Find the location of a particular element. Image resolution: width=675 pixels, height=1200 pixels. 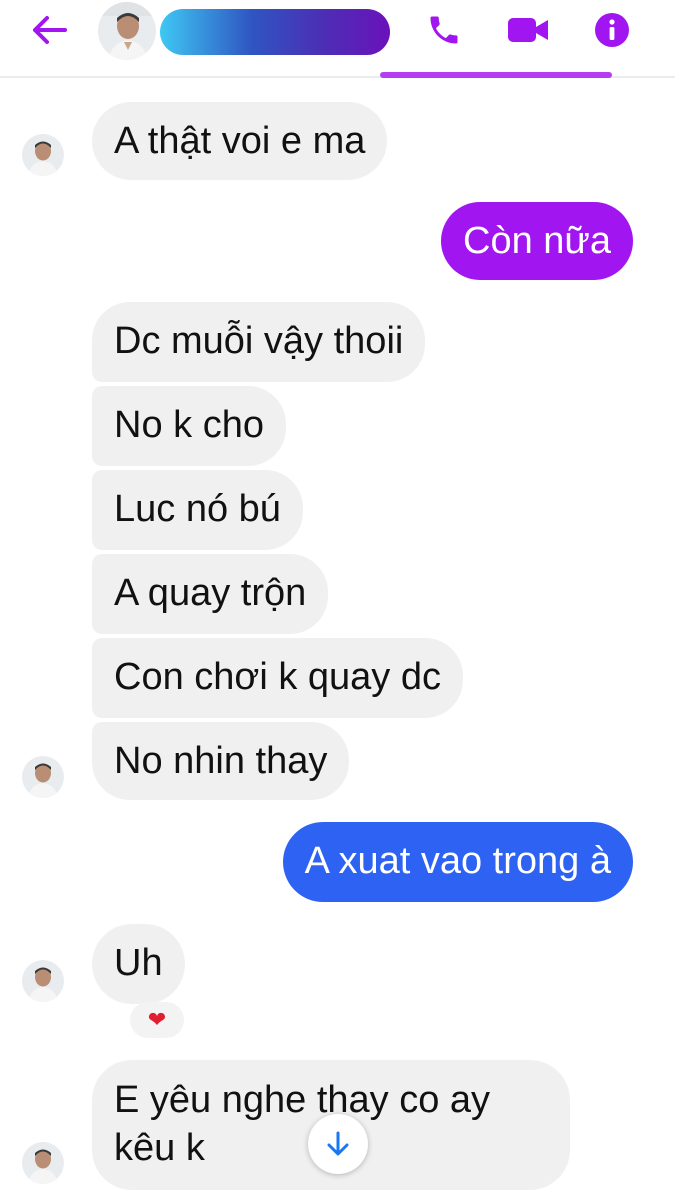

message-bubble-incoming: No k cho is located at coordinates (189, 426).